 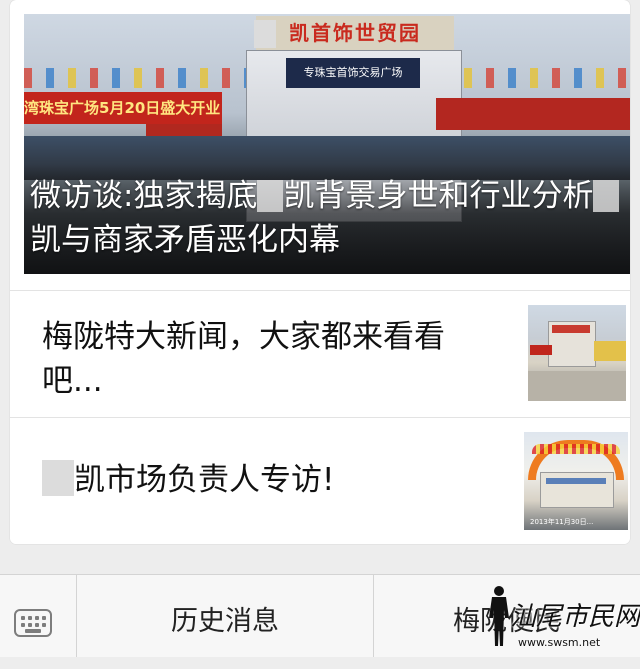 What do you see at coordinates (185, 240) in the screenshot?
I see `hero-title-part3: 凯与商家矛盾恶化内幕` at bounding box center [185, 240].